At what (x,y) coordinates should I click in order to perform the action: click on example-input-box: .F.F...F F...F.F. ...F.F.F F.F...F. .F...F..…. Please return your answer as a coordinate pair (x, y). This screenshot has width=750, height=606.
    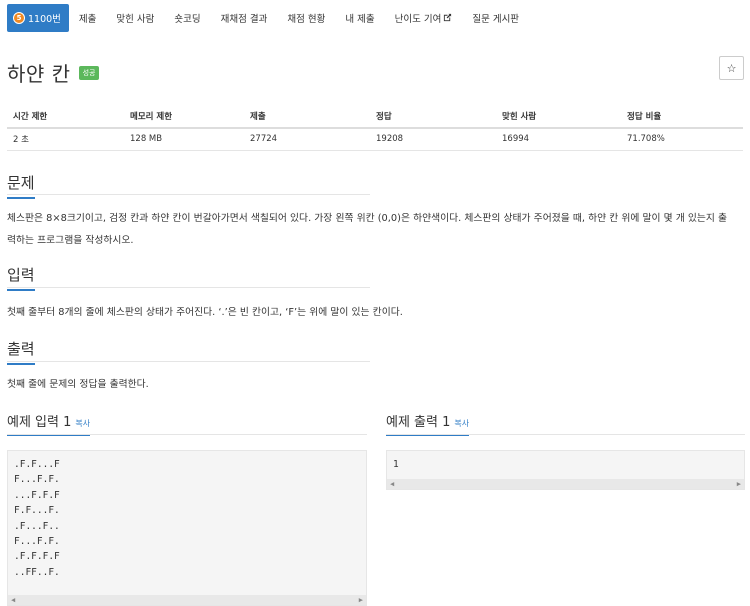
    Looking at the image, I should click on (187, 528).